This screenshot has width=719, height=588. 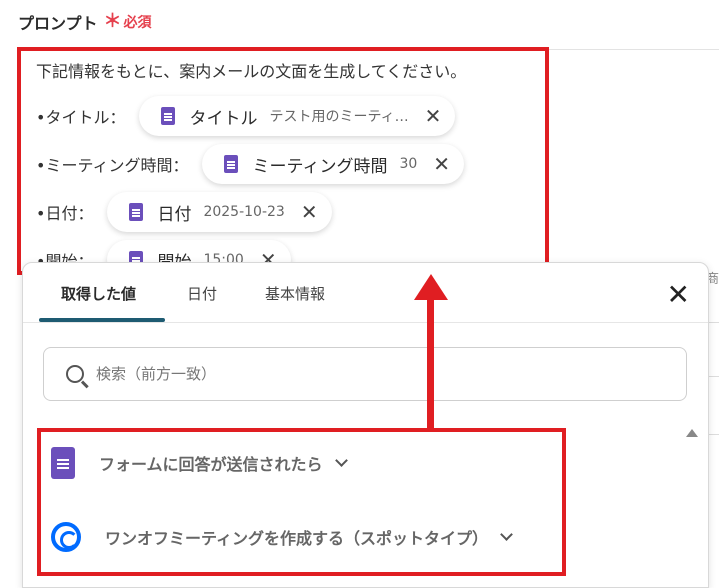 I want to click on prompt-label-text: プロンプト, so click(x=58, y=23).